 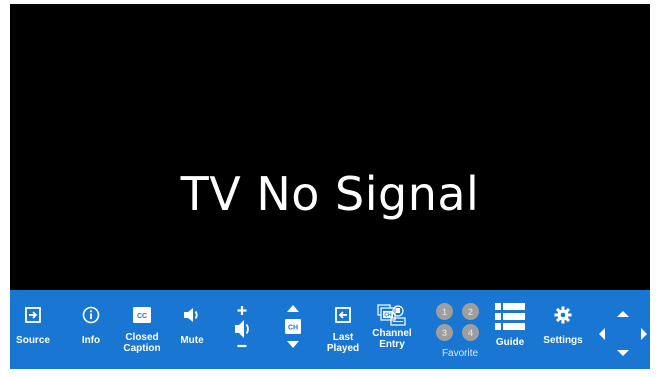 I want to click on info-button: Info, so click(x=91, y=329).